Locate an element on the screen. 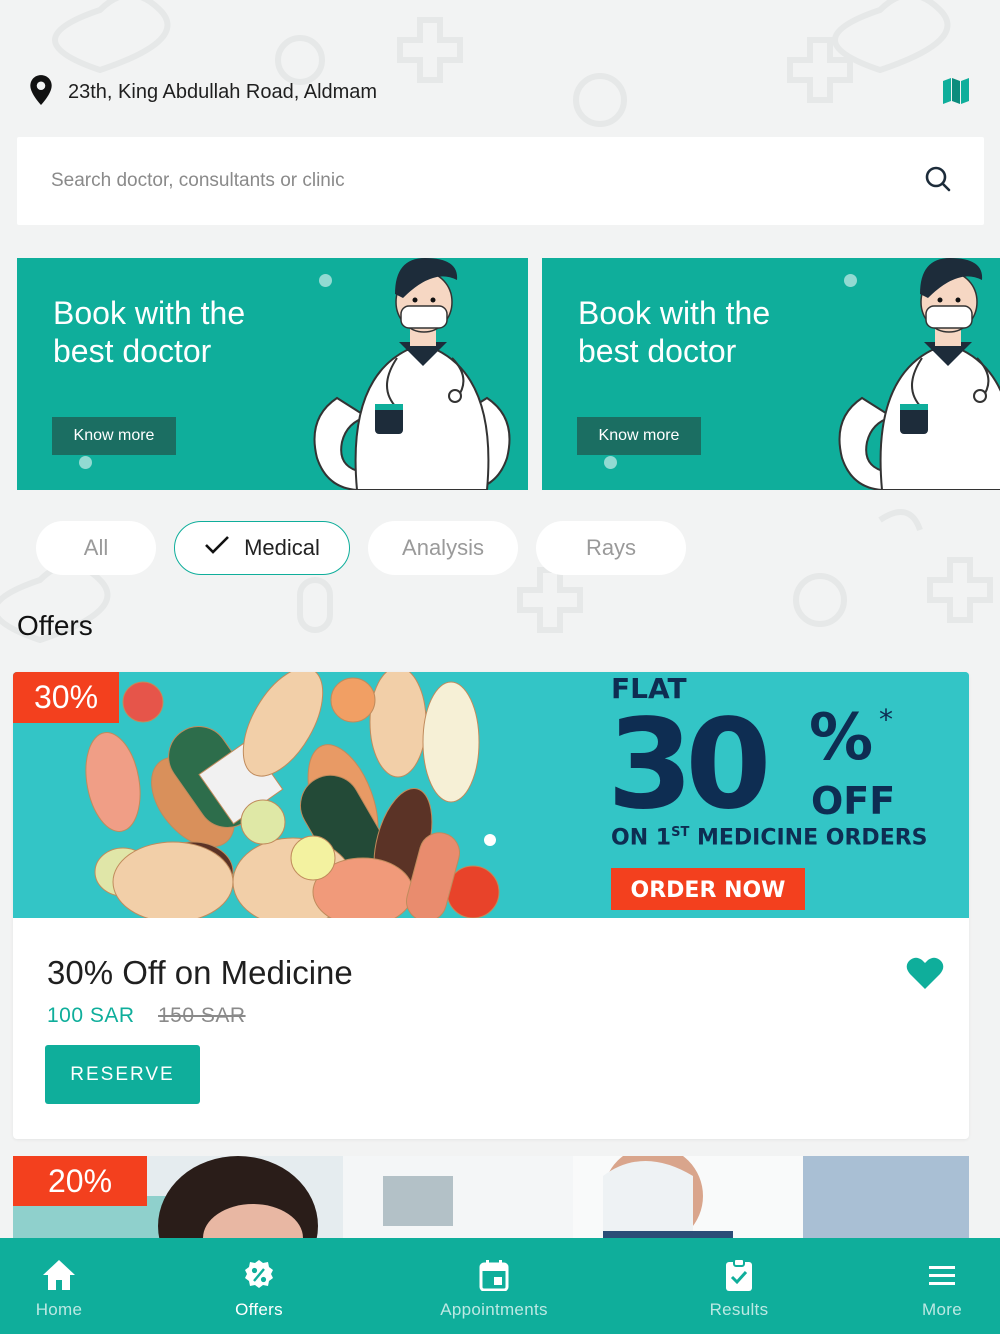 This screenshot has height=1334, width=1000. discount-badge: 30% is located at coordinates (66, 697).